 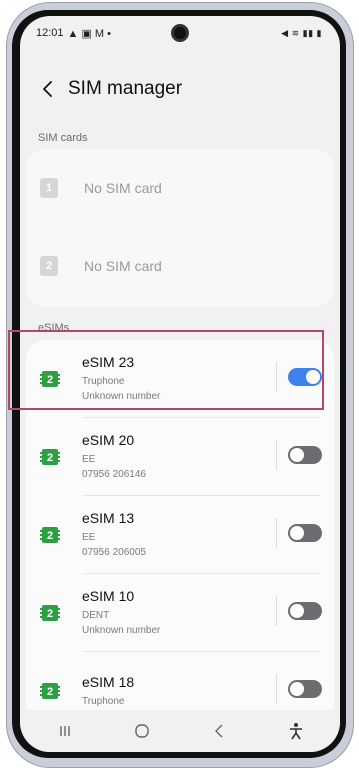 I want to click on accessibility-icon, so click(x=296, y=731).